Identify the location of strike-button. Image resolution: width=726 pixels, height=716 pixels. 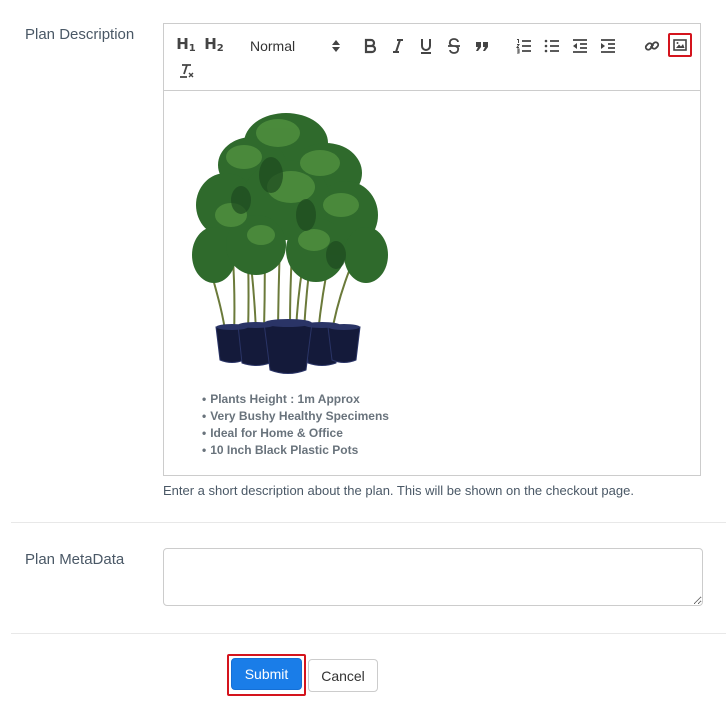
(454, 46).